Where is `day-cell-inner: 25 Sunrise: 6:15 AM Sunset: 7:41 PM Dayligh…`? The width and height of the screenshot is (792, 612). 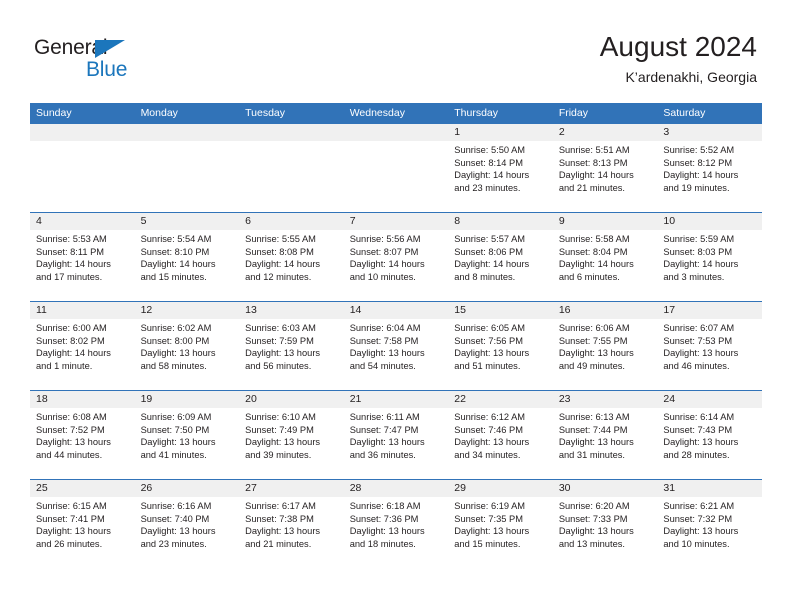 day-cell-inner: 25 Sunrise: 6:15 AM Sunset: 7:41 PM Dayligh… is located at coordinates (82, 524).